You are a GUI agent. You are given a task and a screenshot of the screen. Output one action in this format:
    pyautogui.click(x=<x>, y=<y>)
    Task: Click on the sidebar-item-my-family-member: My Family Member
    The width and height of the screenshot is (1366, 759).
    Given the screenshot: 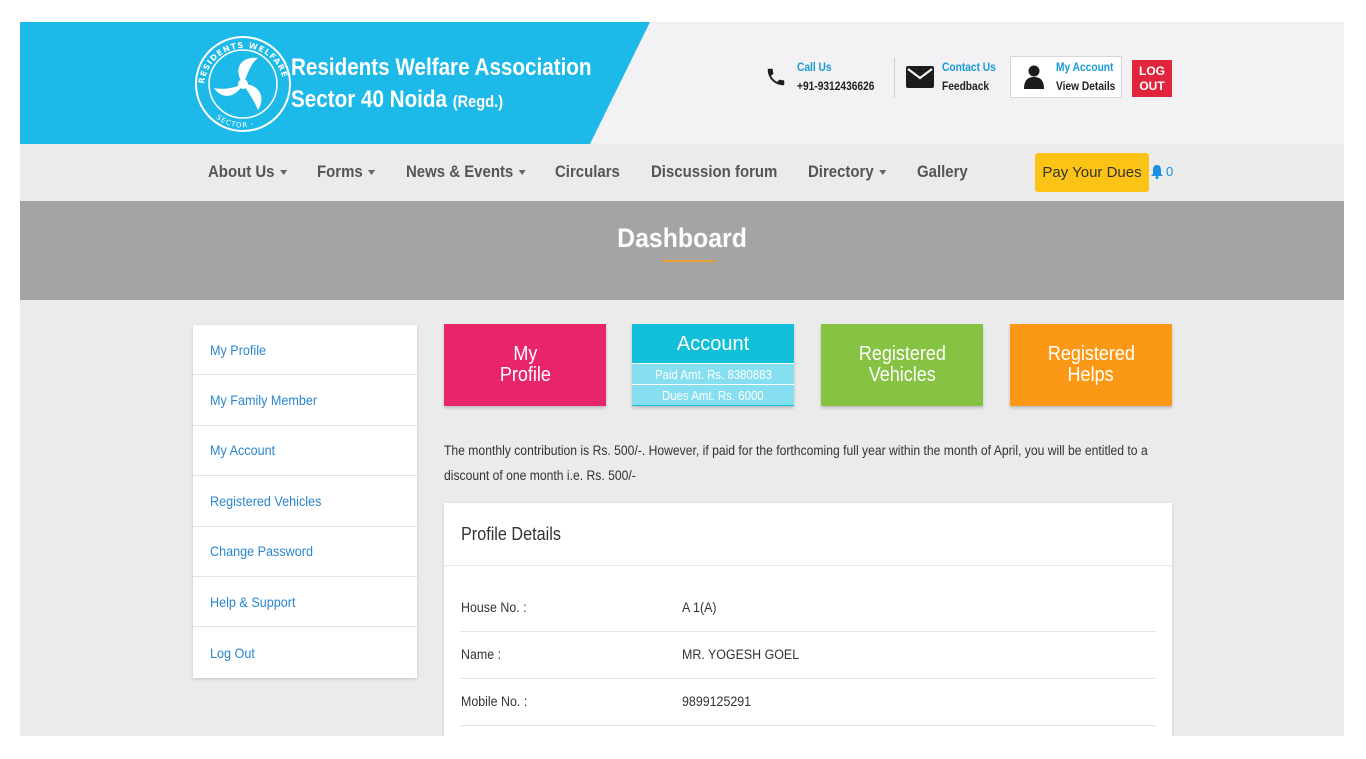 What is the action you would take?
    pyautogui.click(x=305, y=400)
    